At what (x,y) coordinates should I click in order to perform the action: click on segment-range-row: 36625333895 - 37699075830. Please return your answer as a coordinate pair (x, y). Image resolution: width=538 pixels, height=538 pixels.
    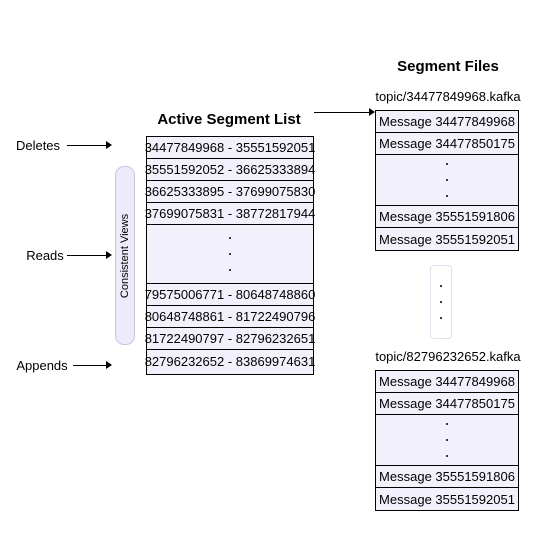
    Looking at the image, I should click on (230, 192).